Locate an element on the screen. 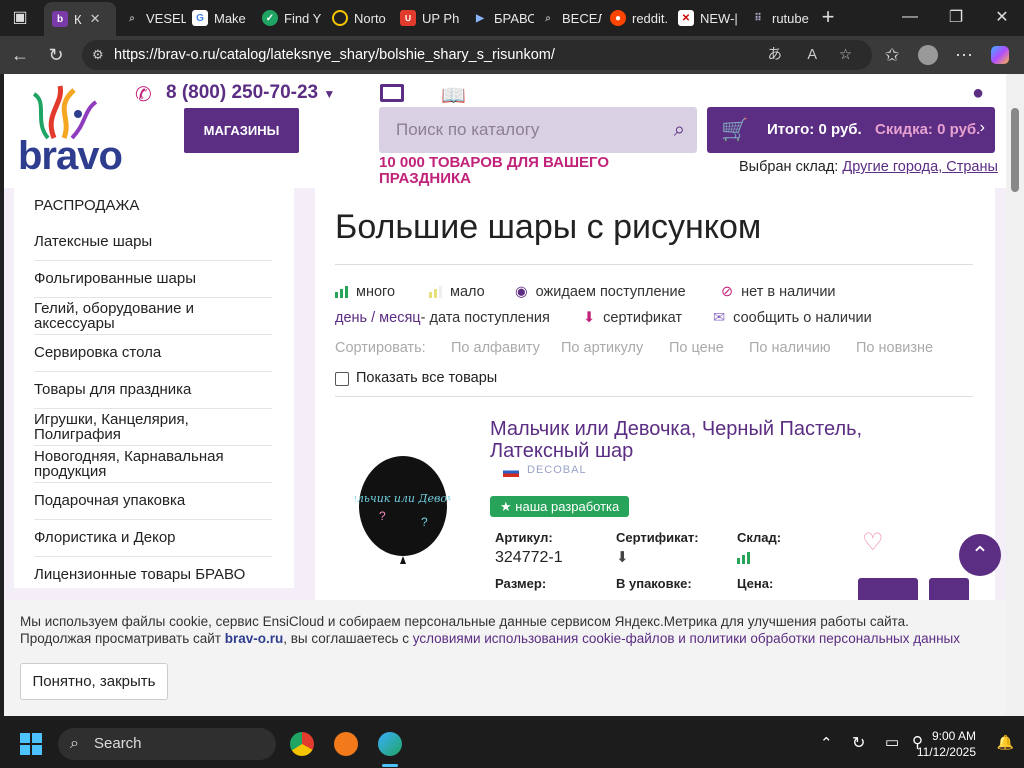 The width and height of the screenshot is (1024, 768). show-all-checkbox is located at coordinates (342, 379).